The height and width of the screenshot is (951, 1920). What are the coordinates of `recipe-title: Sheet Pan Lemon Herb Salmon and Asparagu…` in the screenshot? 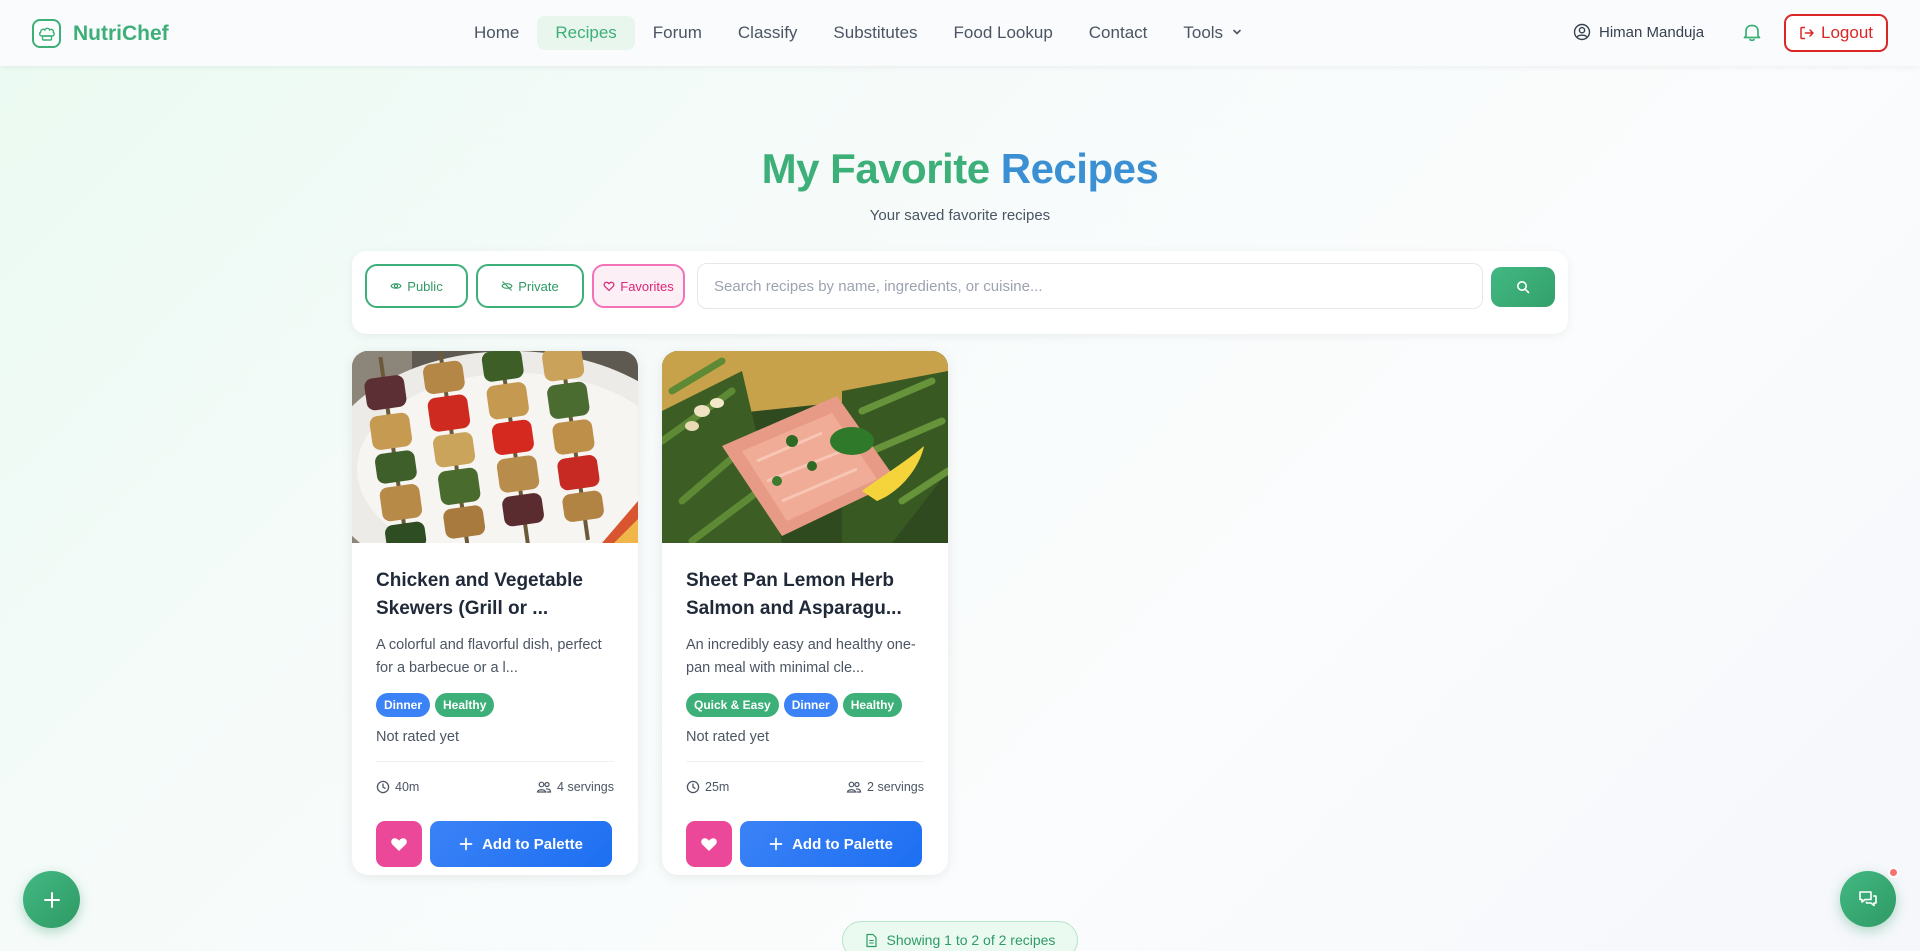 It's located at (805, 595).